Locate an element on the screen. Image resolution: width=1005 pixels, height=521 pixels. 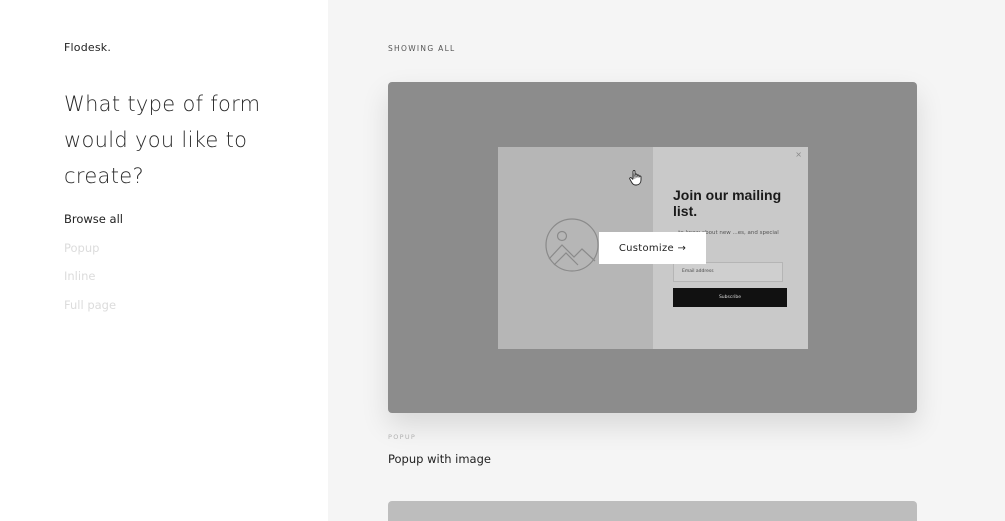
filter-browse-all: Browse all is located at coordinates (93, 225).